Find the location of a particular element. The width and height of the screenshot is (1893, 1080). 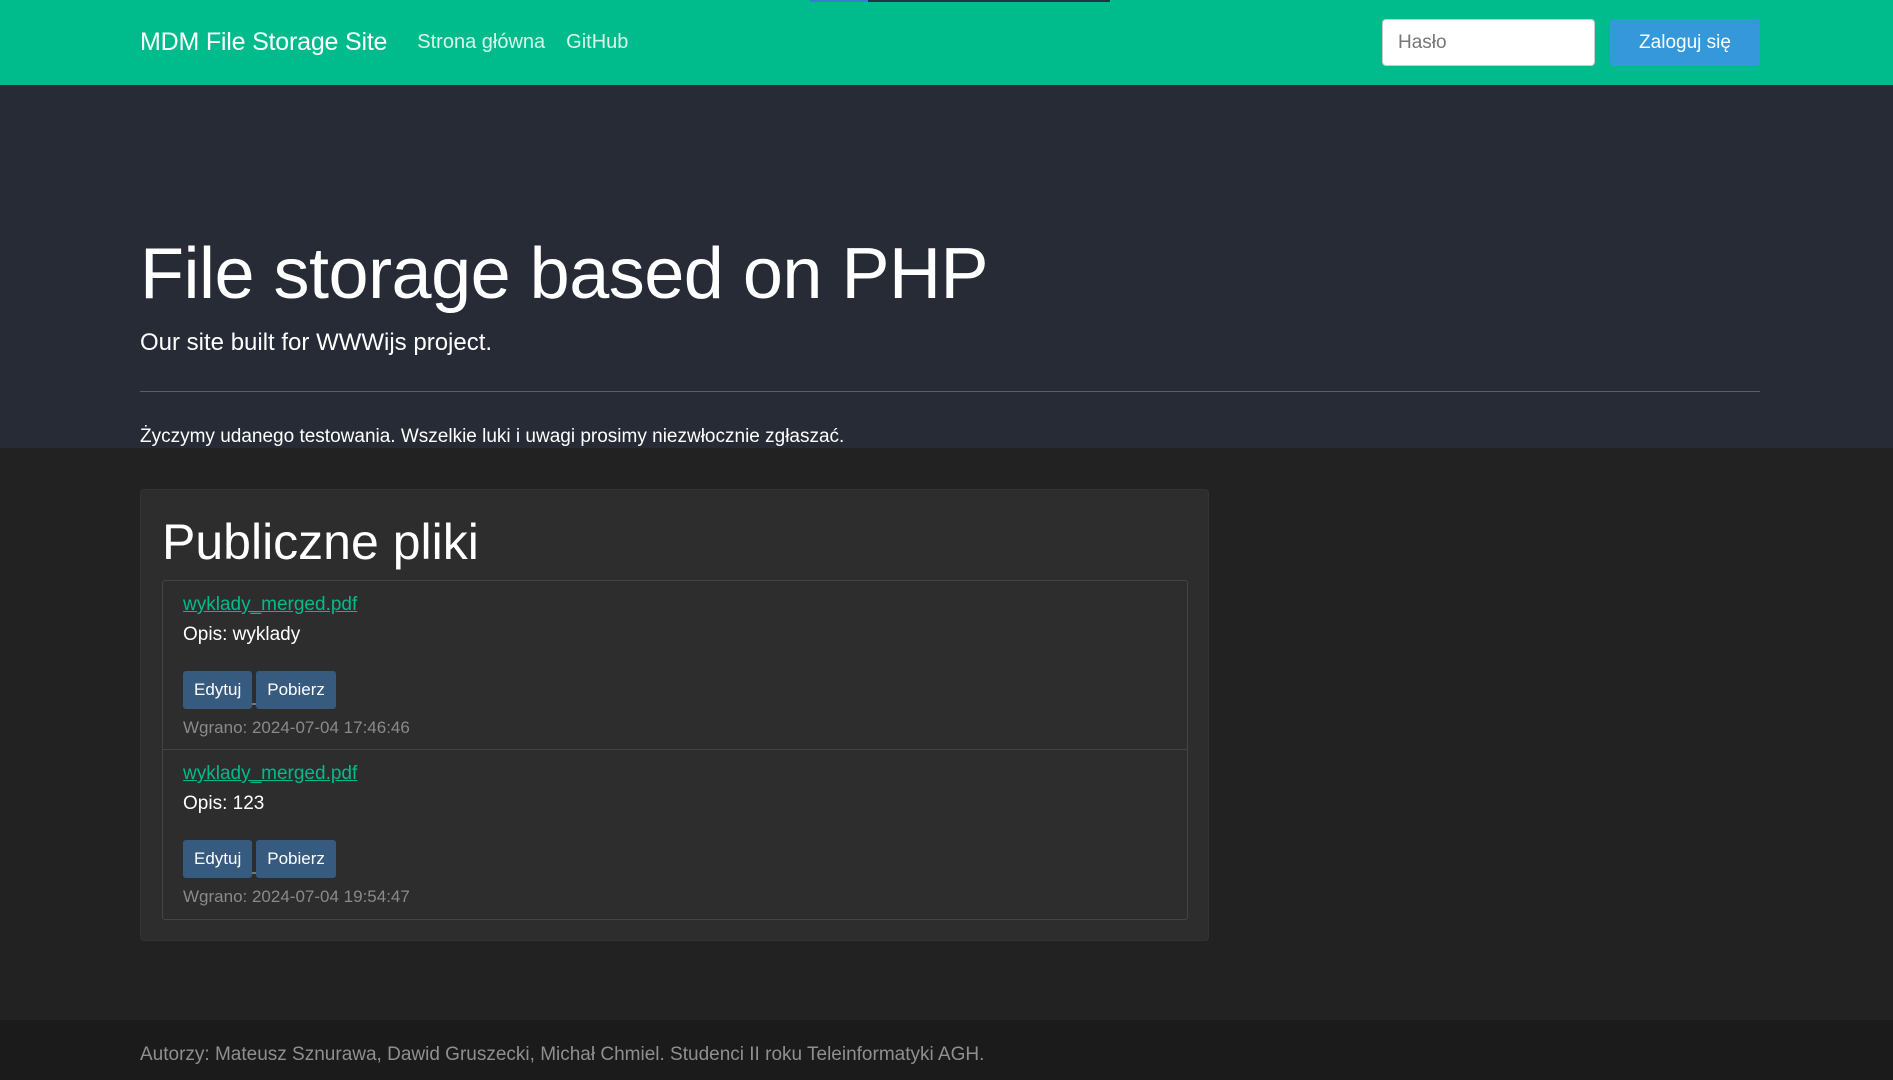

login-form: Zaloguj się is located at coordinates (1571, 42).